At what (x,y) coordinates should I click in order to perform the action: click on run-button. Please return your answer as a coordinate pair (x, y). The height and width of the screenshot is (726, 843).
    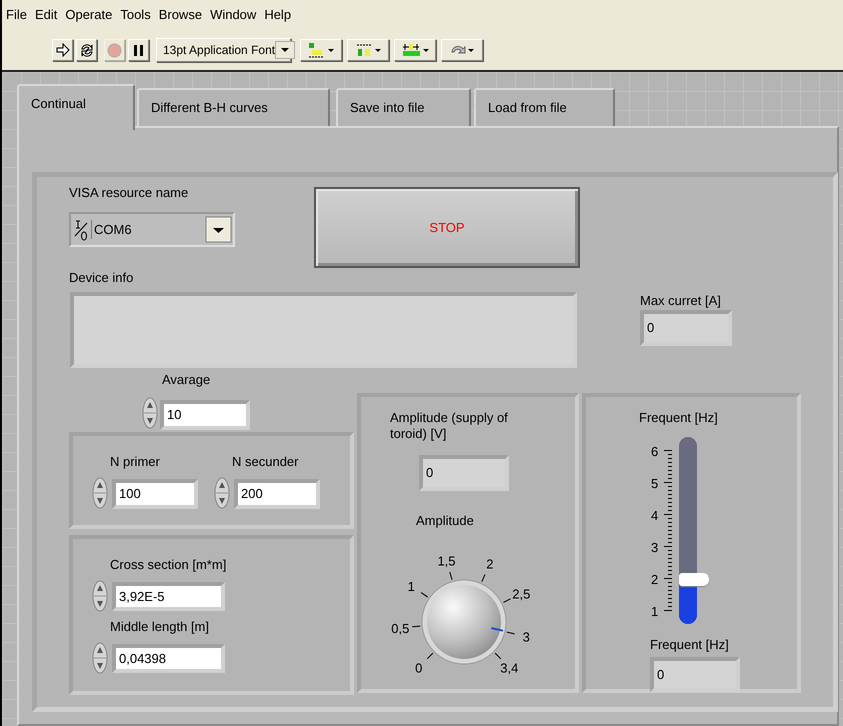
    Looking at the image, I should click on (62, 50).